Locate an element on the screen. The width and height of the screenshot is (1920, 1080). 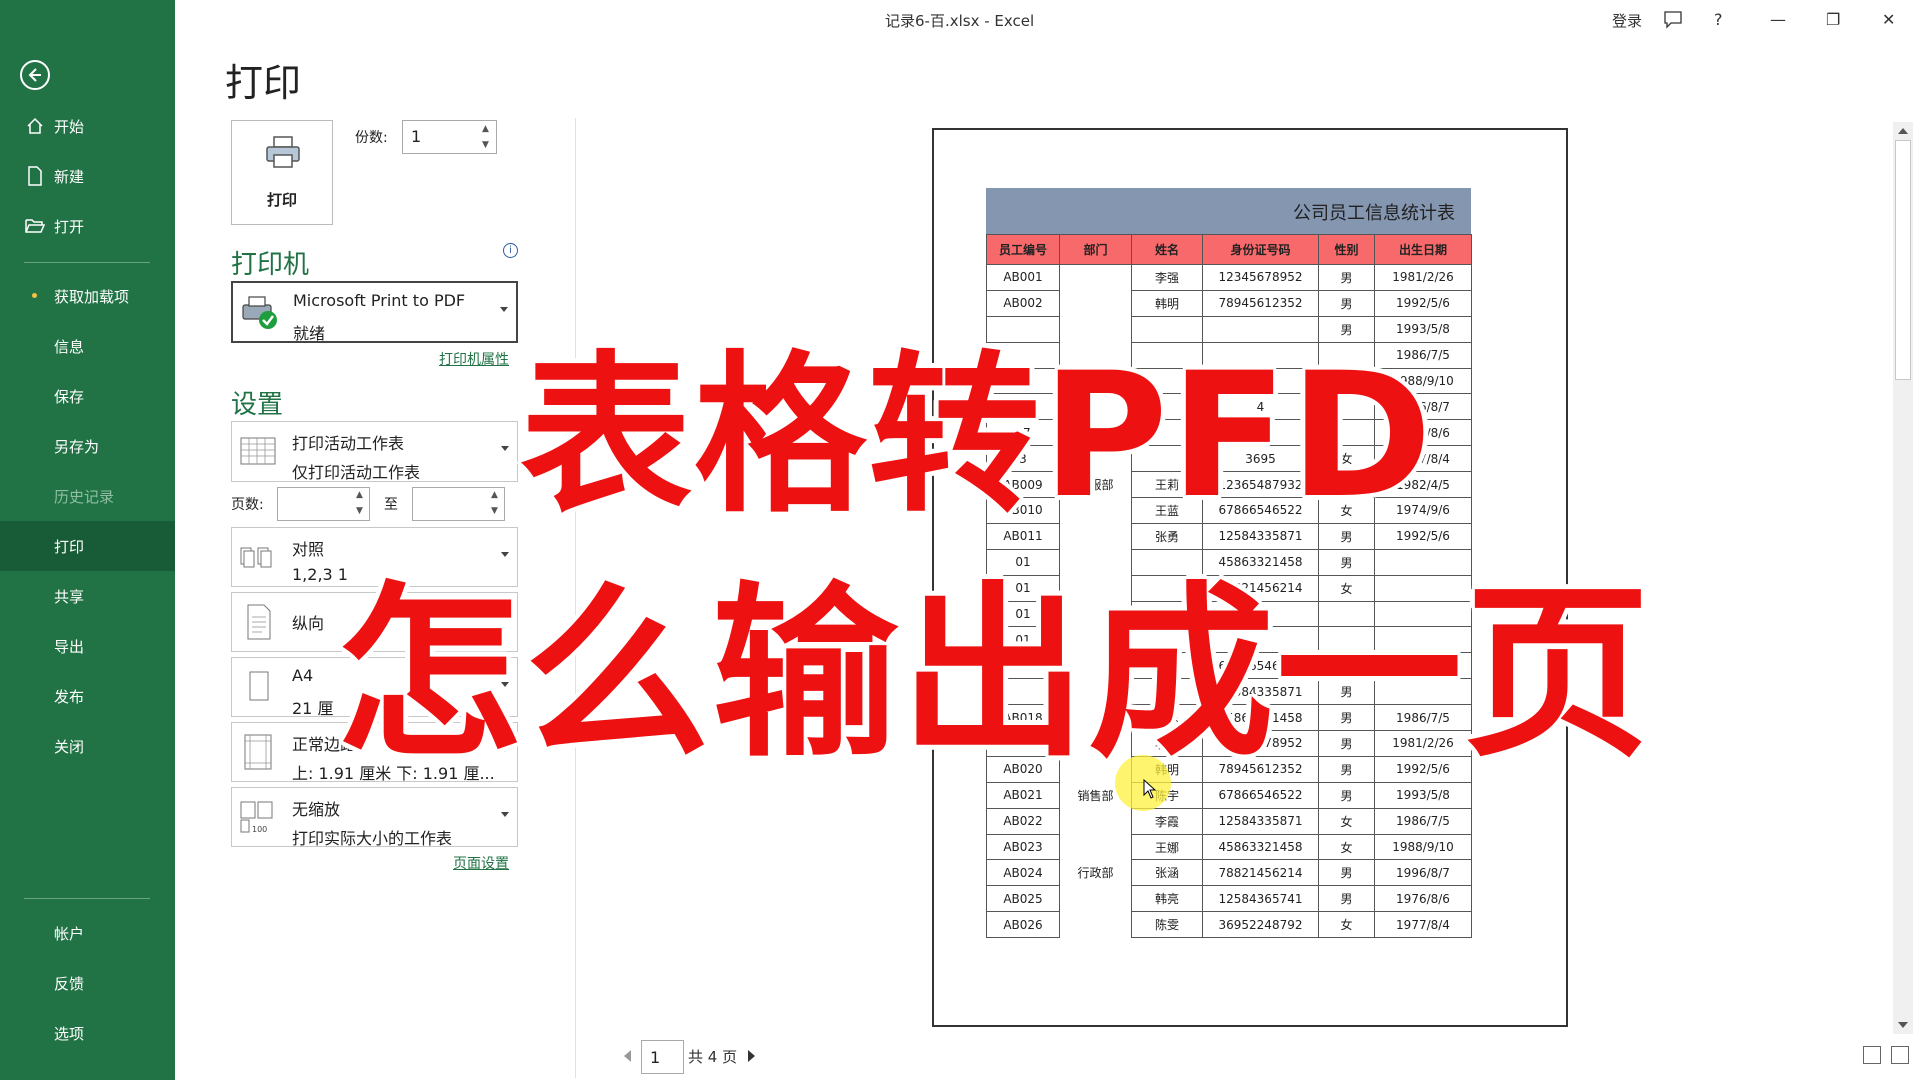
table-cell: AB022 is located at coordinates (1023, 821).